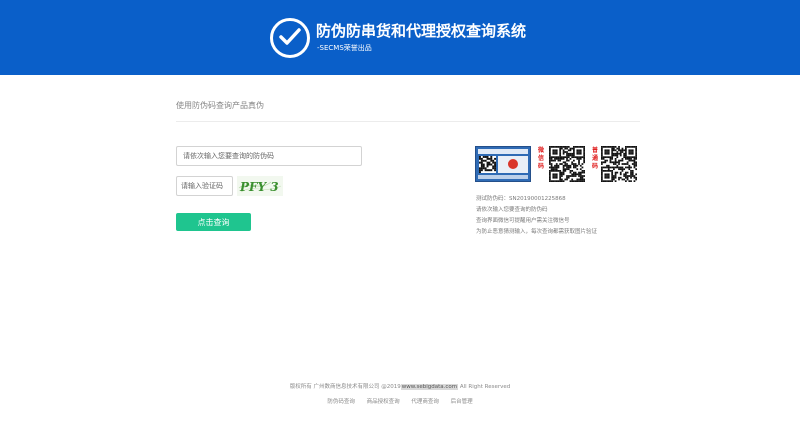  Describe the element at coordinates (540, 158) in the screenshot. I see `wechat-code-label: 微信码` at that location.